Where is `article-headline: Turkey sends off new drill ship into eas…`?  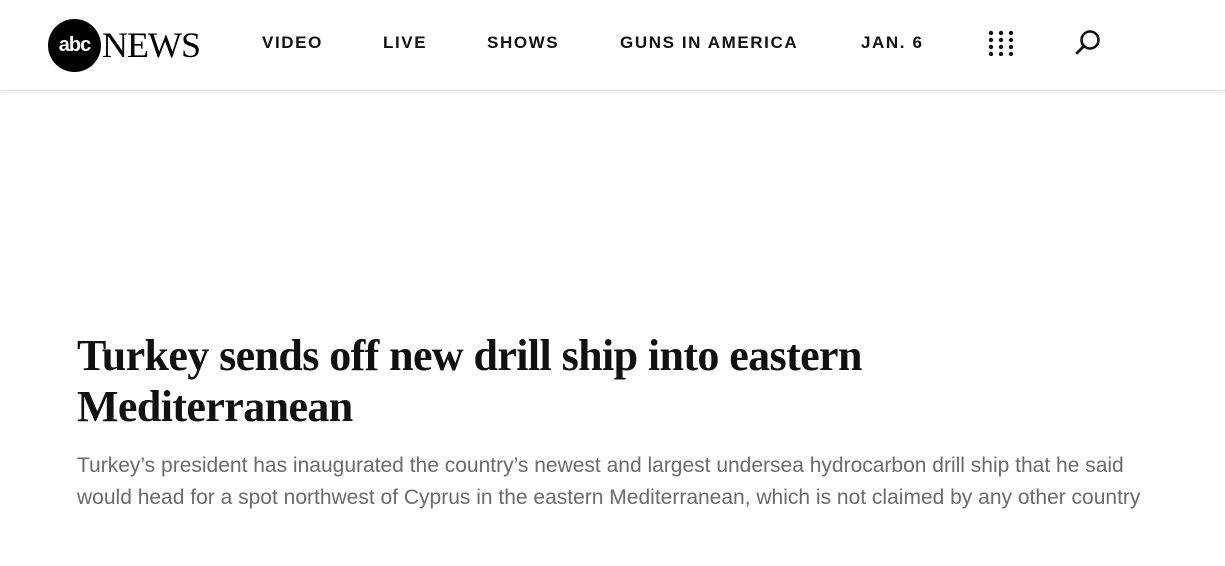 article-headline: Turkey sends off new drill ship into eas… is located at coordinates (469, 381).